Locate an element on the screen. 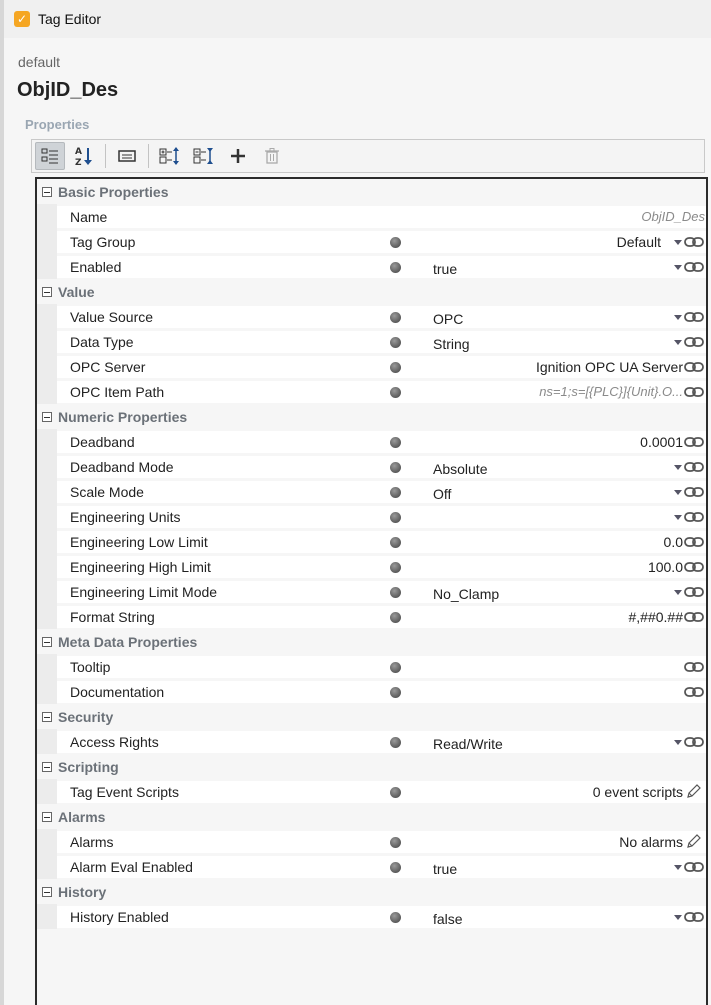  category-history: History is located at coordinates (371, 891).